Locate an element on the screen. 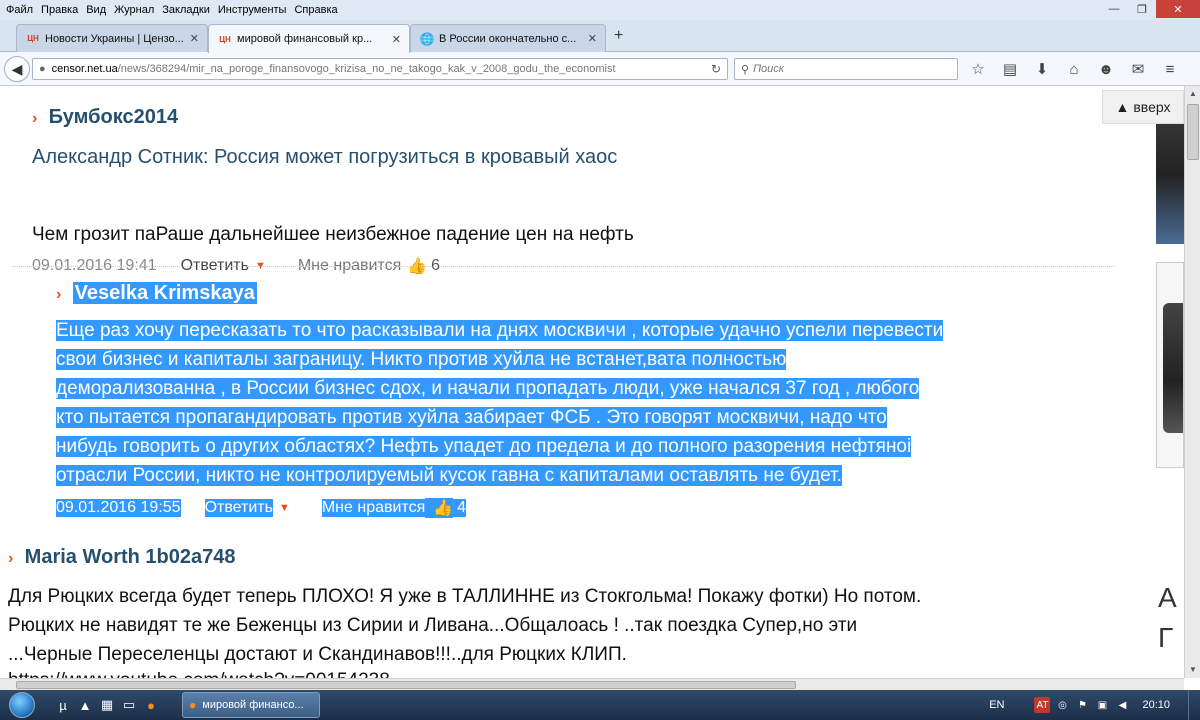 The height and width of the screenshot is (720, 1200). toolbar-icons: ☆ ▤ ⬇ ⌂ ☻ ✉ ≡ is located at coordinates (1074, 69).